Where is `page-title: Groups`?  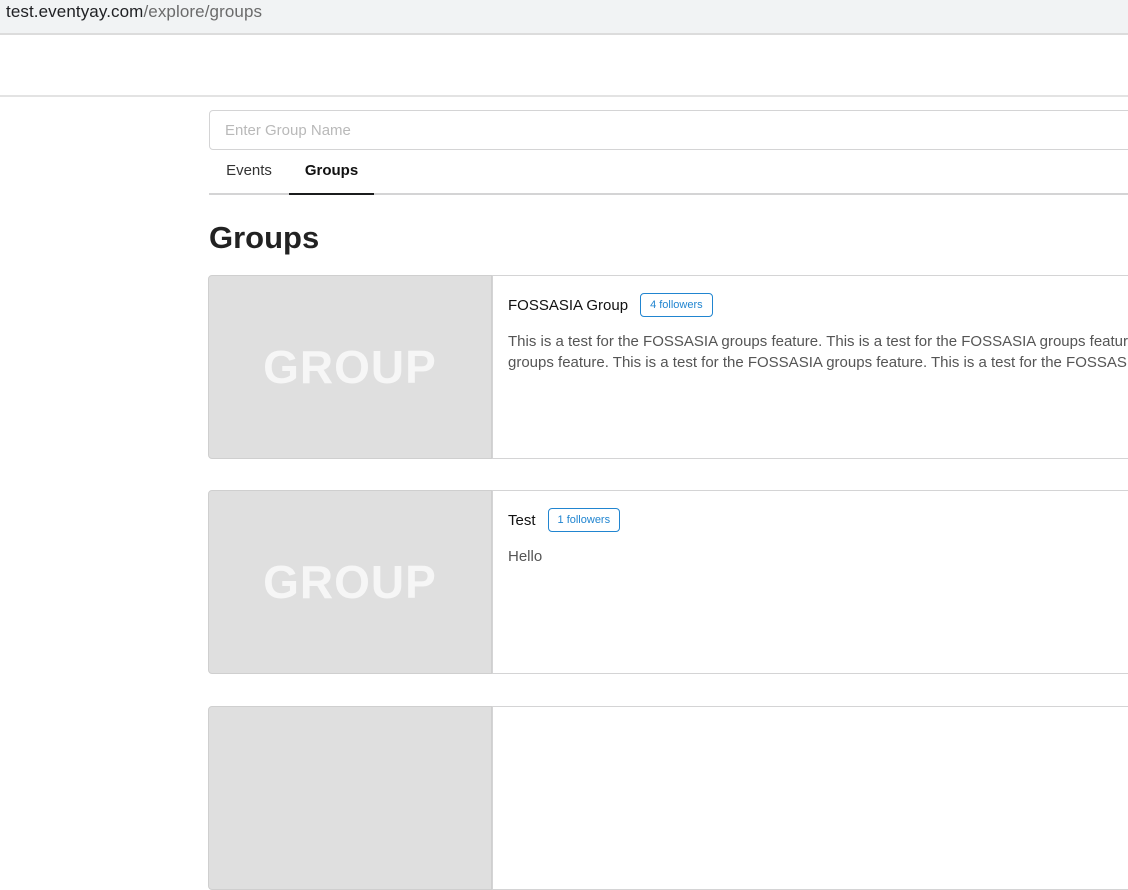
page-title: Groups is located at coordinates (264, 237).